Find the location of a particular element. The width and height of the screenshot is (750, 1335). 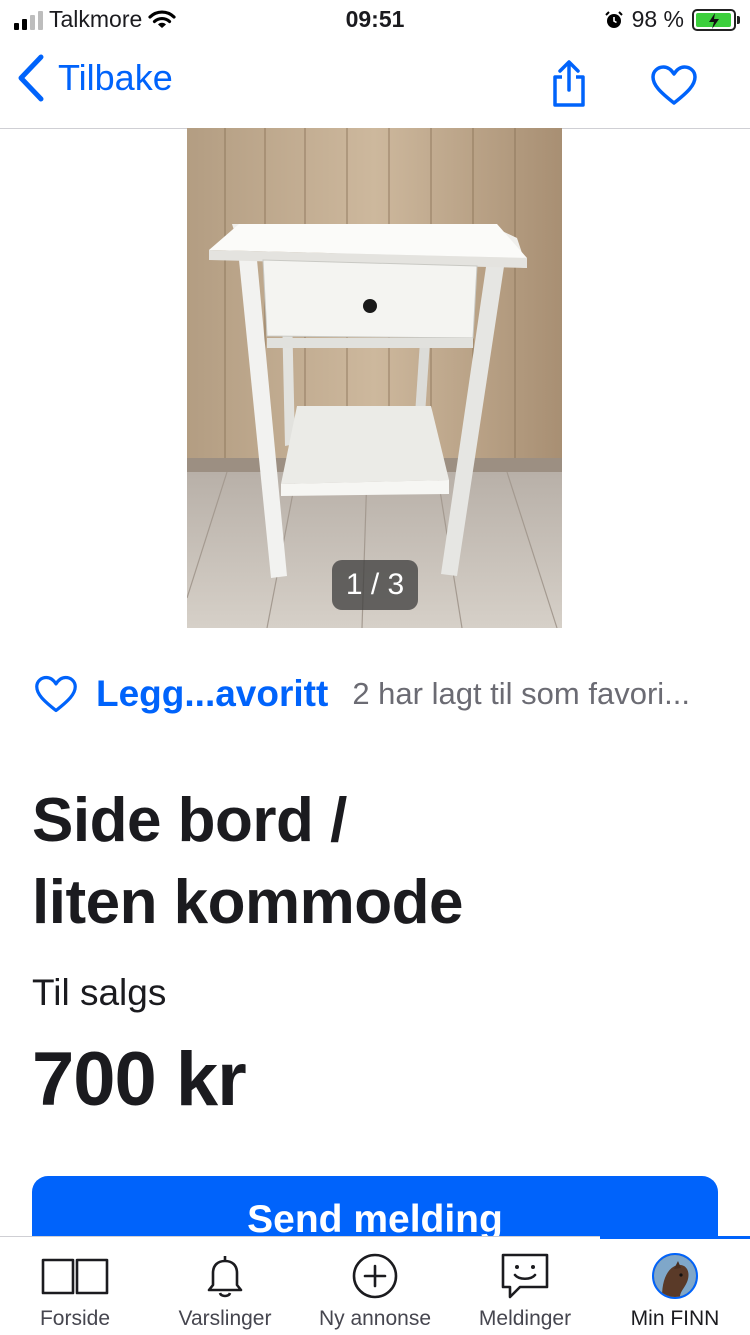

tab-label: Varslinger is located at coordinates (225, 1318).